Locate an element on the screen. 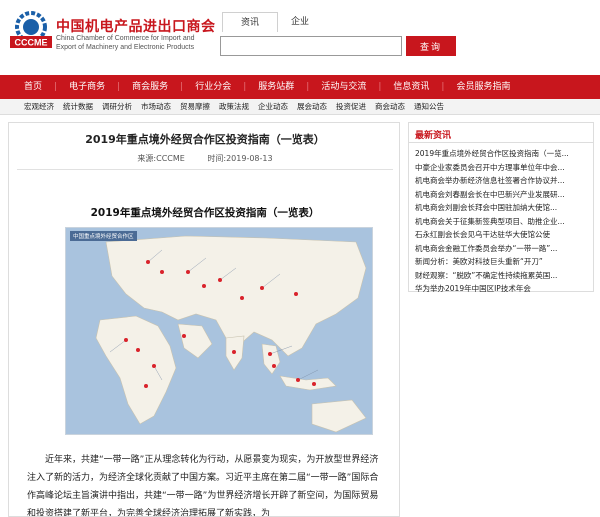  subnav-item-market-news: 市场动态 is located at coordinates (156, 106).